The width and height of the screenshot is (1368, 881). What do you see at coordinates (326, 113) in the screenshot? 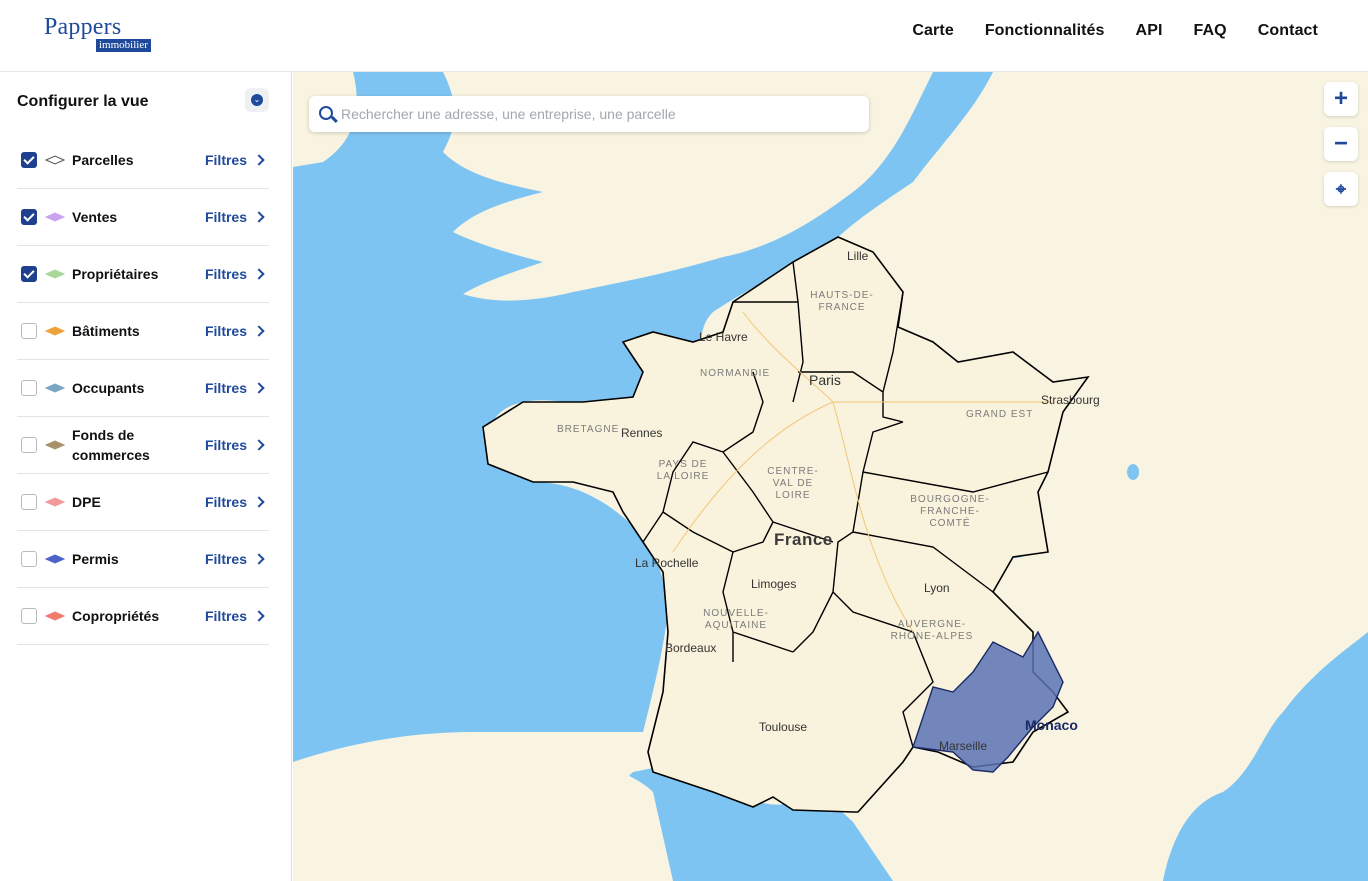
I see `search-icon` at bounding box center [326, 113].